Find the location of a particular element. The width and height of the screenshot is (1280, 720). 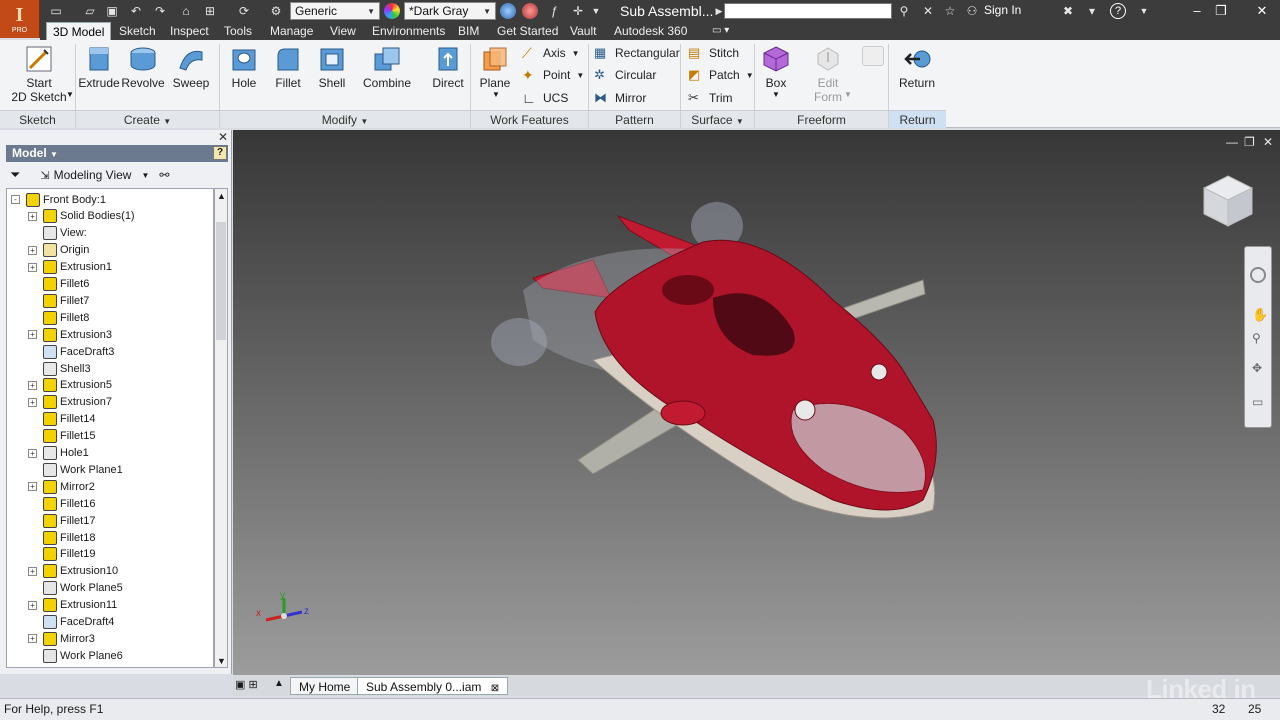

steering-wheel-icon is located at coordinates (1258, 275).